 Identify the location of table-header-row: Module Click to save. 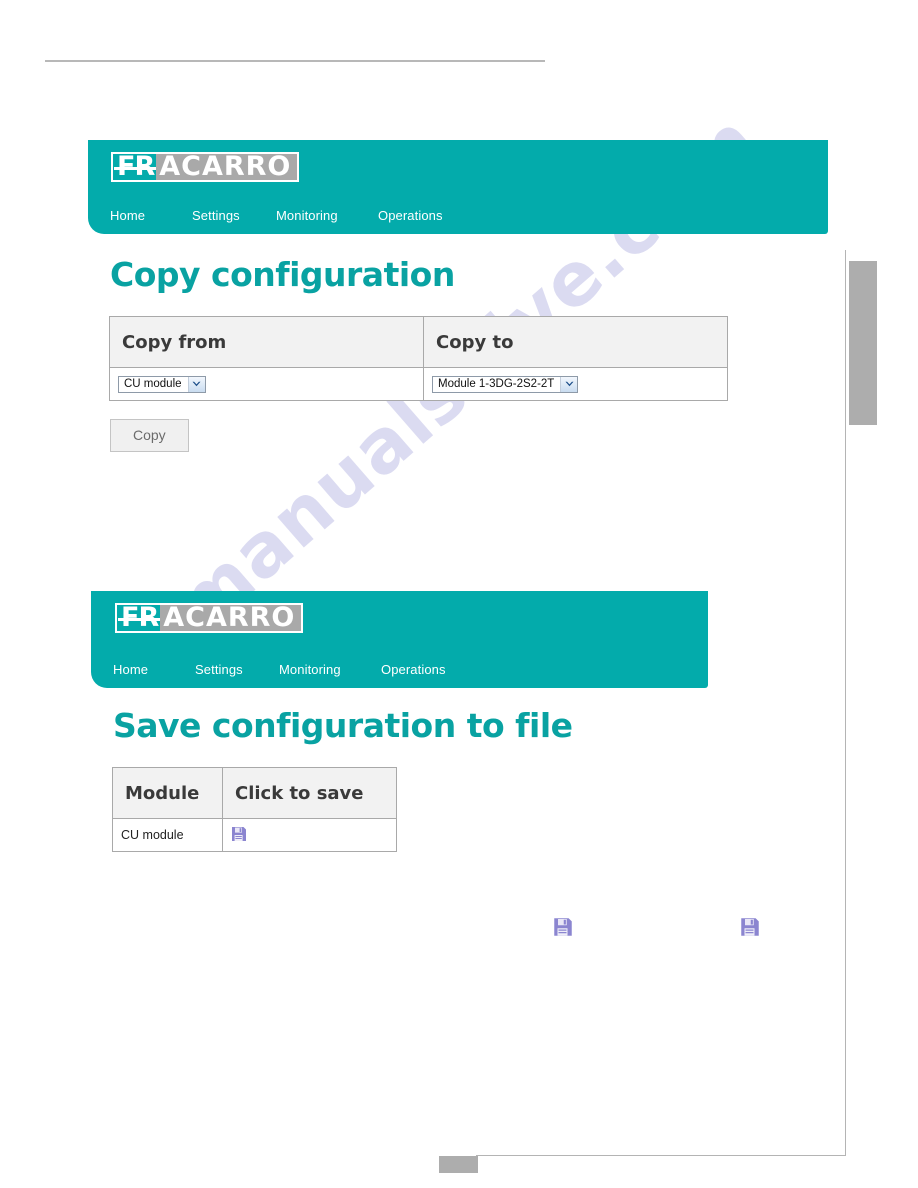
(254, 793).